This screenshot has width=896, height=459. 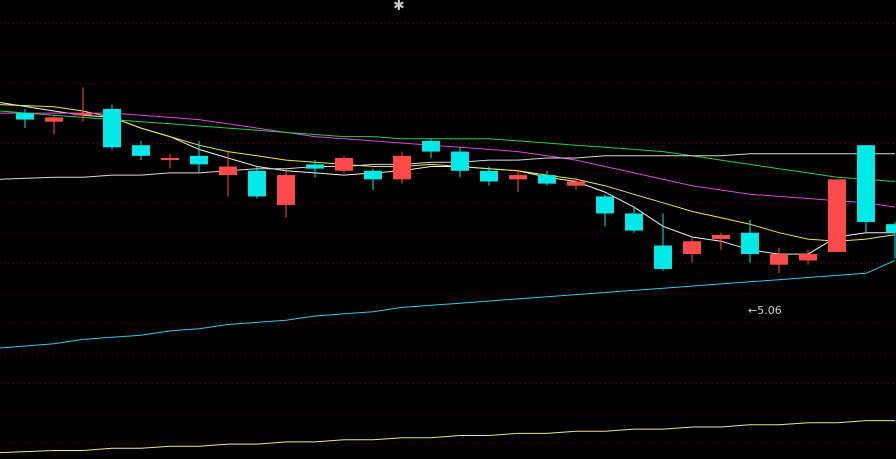 I want to click on marker-star-icon: ✱, so click(x=399, y=7).